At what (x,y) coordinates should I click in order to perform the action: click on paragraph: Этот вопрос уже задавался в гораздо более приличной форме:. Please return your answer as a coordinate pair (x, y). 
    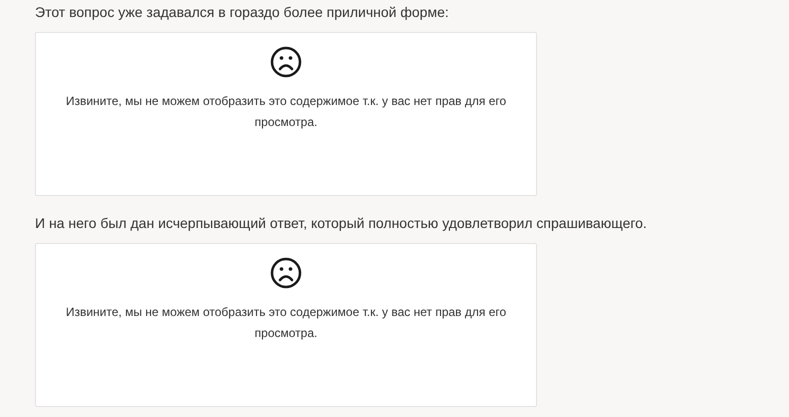
    Looking at the image, I should click on (242, 12).